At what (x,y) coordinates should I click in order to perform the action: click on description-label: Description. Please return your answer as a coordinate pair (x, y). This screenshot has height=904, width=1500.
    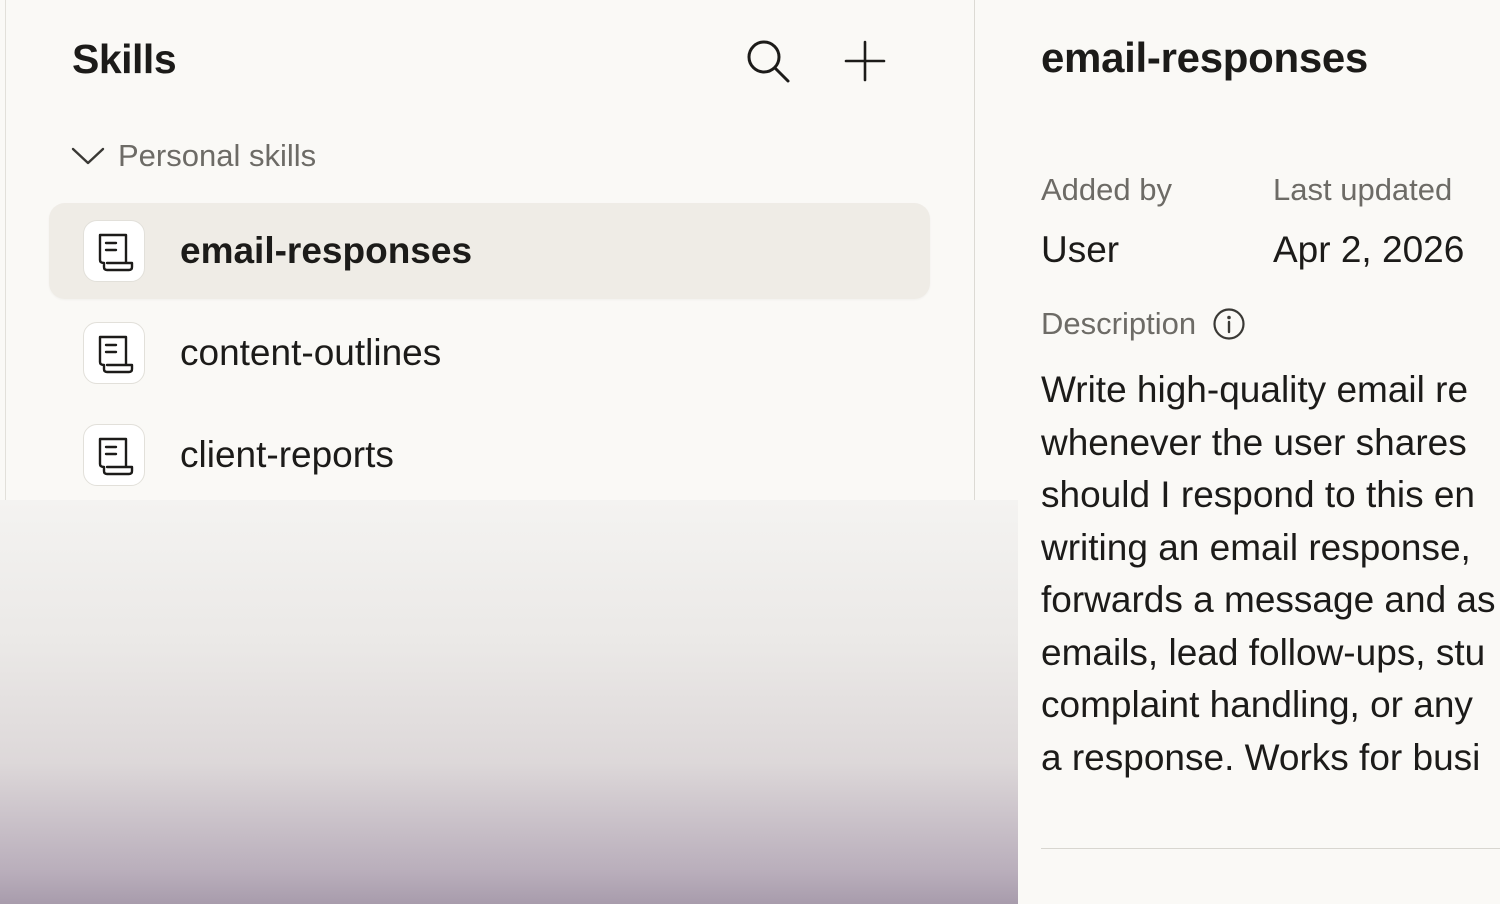
    Looking at the image, I should click on (1119, 323).